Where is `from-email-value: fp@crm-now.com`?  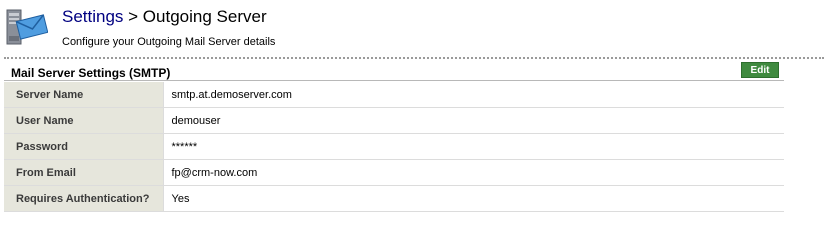 from-email-value: fp@crm-now.com is located at coordinates (473, 172).